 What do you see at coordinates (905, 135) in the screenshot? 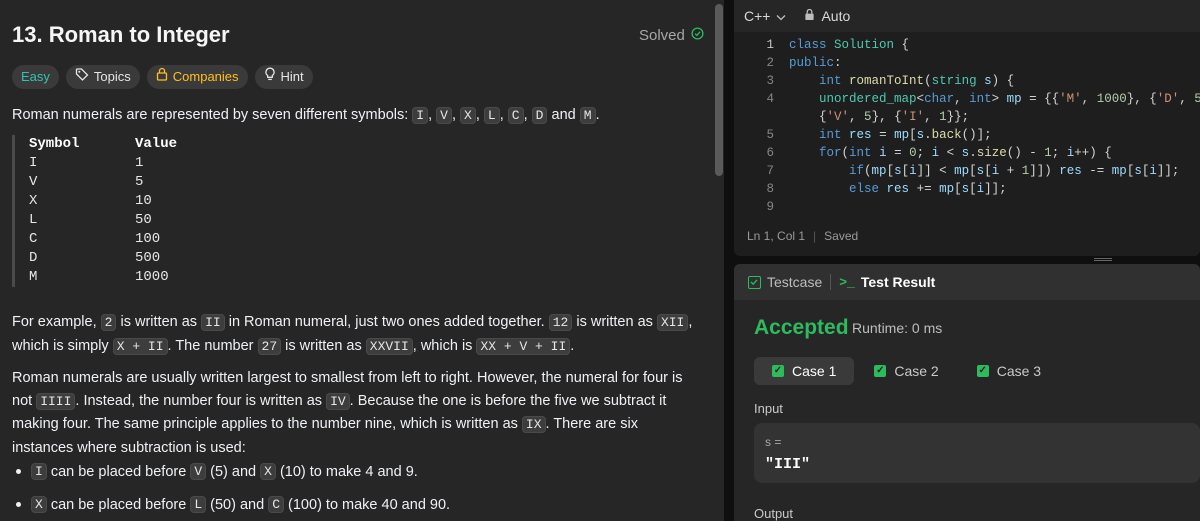
I see `code-line: int res = mp[s.back()];` at bounding box center [905, 135].